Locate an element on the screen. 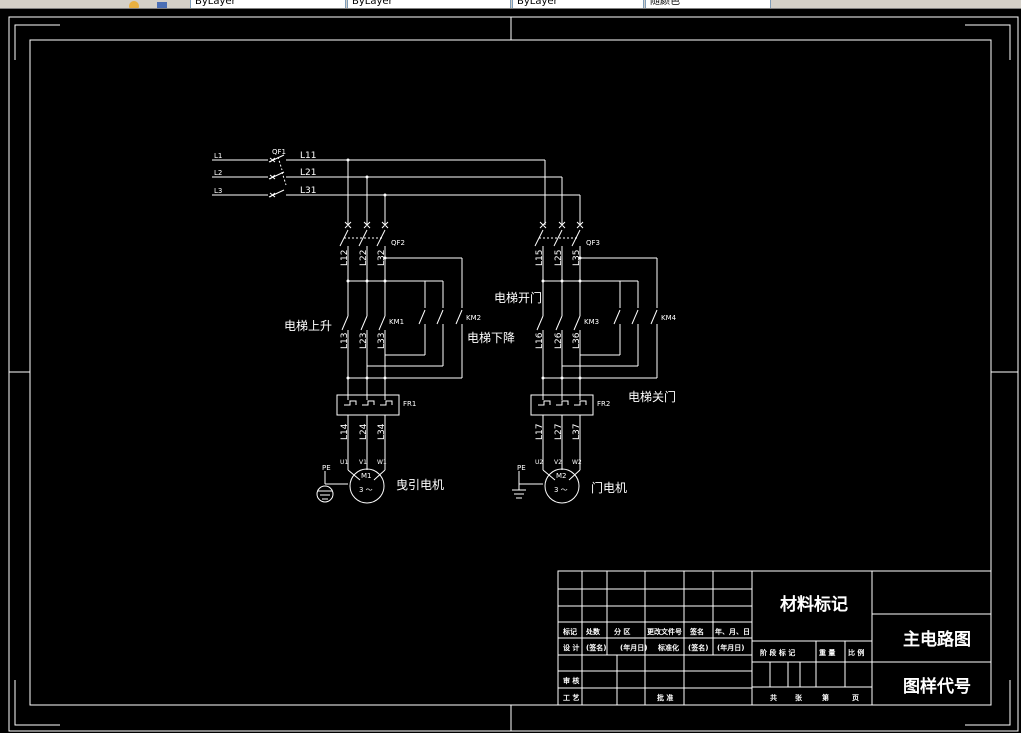  tb-cell: 审 核 is located at coordinates (571, 680).